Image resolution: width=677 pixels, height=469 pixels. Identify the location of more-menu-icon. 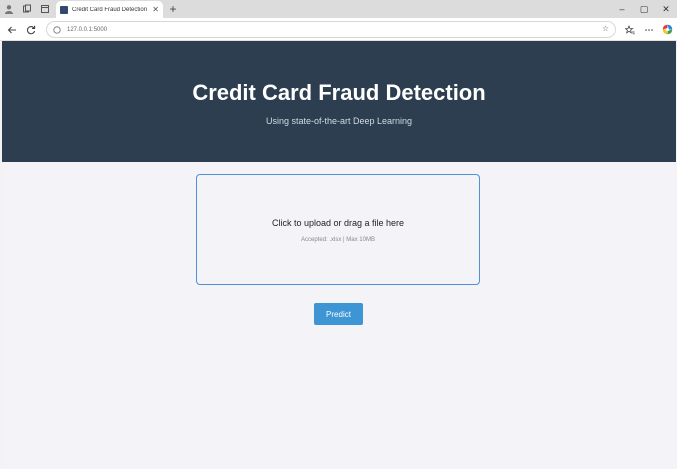
(649, 29).